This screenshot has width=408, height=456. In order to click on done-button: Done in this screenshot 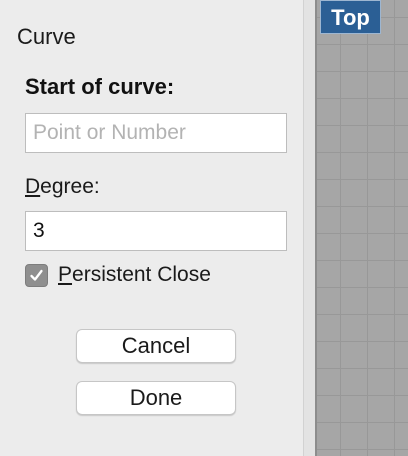, I will do `click(156, 398)`.